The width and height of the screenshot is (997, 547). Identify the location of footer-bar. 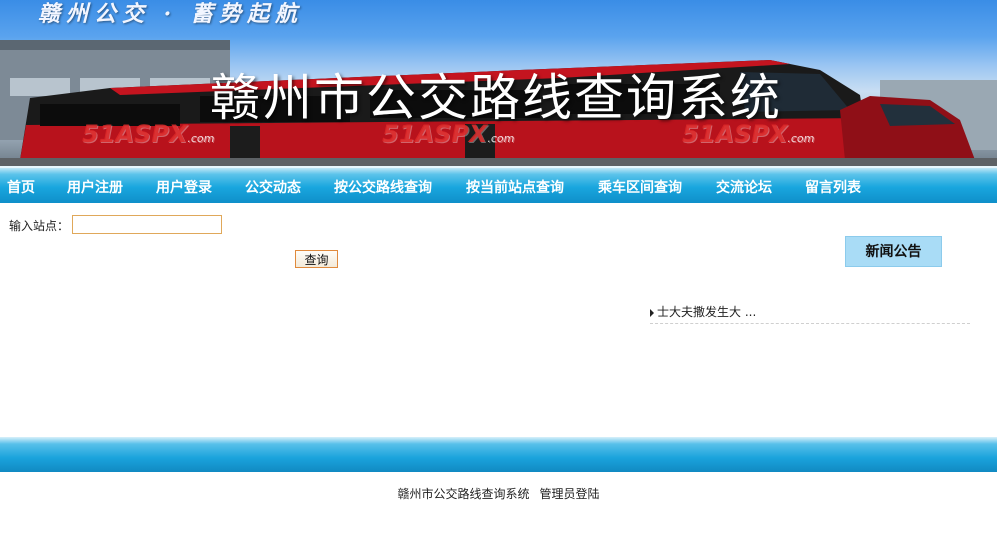
(498, 454).